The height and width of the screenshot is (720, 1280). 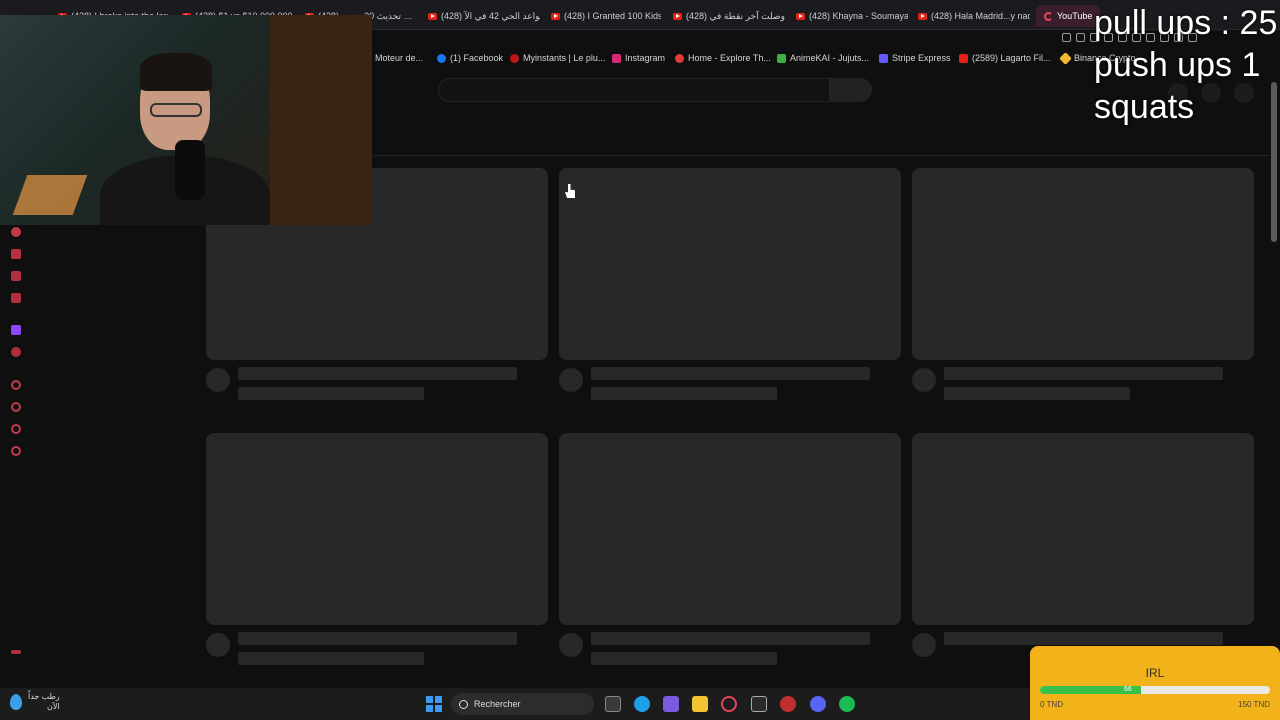 I want to click on discord-icon, so click(x=818, y=704).